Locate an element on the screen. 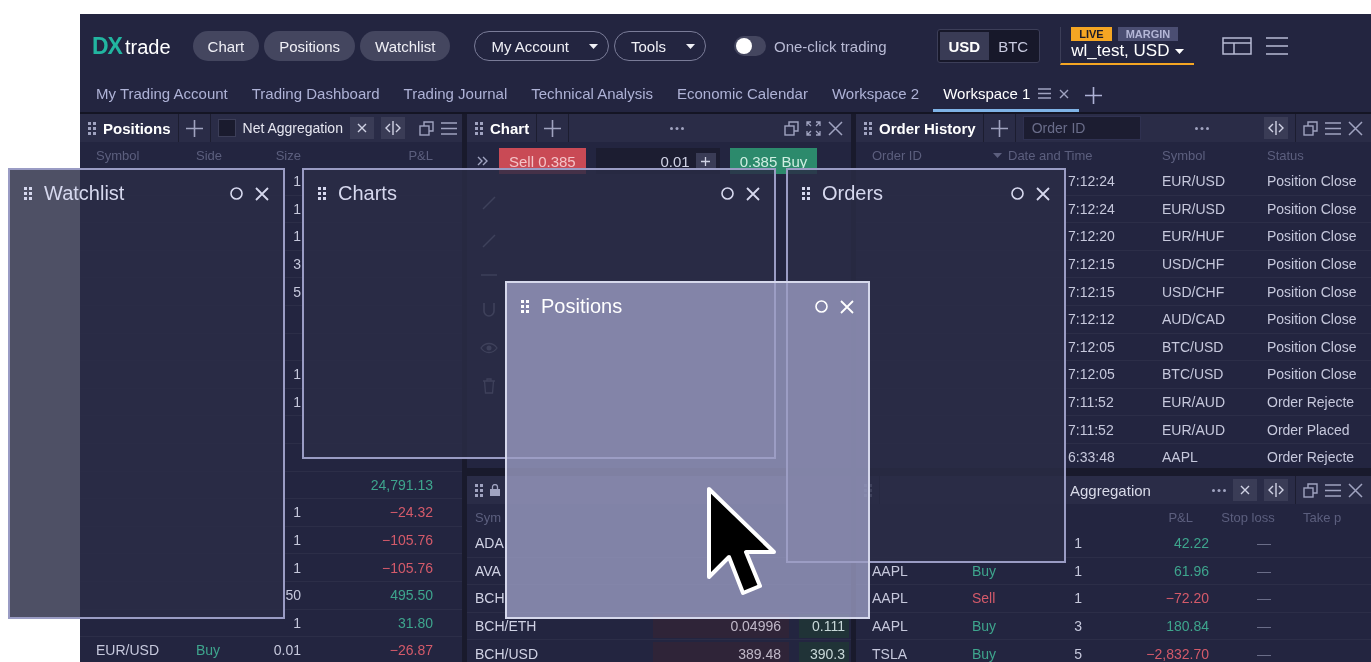 This screenshot has height=662, width=1371. time-cell-text: 7:12:05 is located at coordinates (1092, 346).